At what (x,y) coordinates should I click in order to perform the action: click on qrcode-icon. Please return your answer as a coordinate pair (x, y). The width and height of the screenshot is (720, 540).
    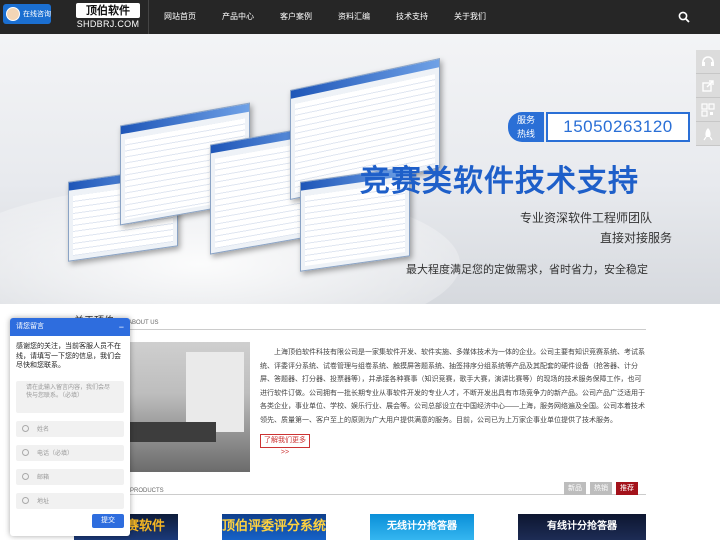
    Looking at the image, I should click on (708, 110).